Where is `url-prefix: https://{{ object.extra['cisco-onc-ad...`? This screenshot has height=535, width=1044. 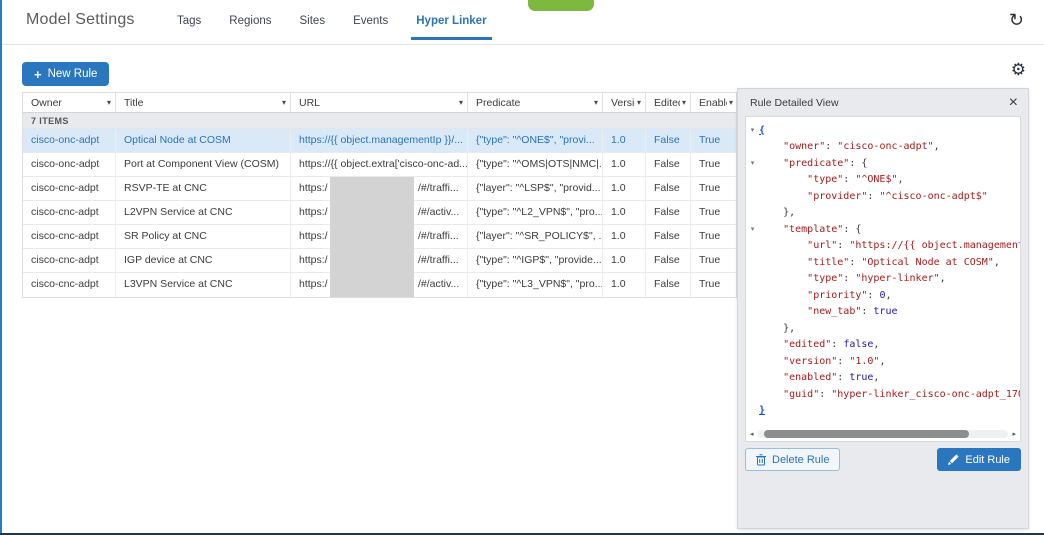 url-prefix: https://{{ object.extra['cisco-onc-ad... is located at coordinates (383, 164).